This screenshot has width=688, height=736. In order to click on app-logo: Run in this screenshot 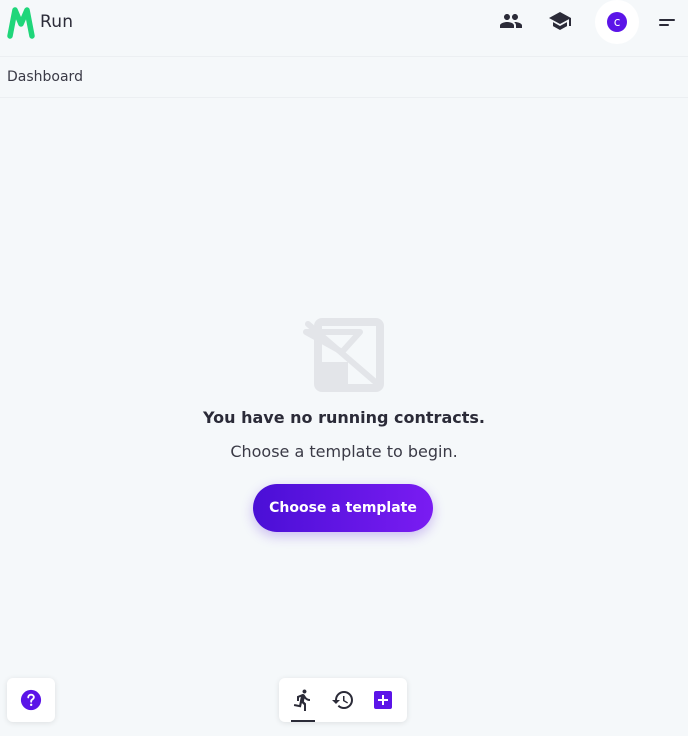, I will do `click(39, 22)`.